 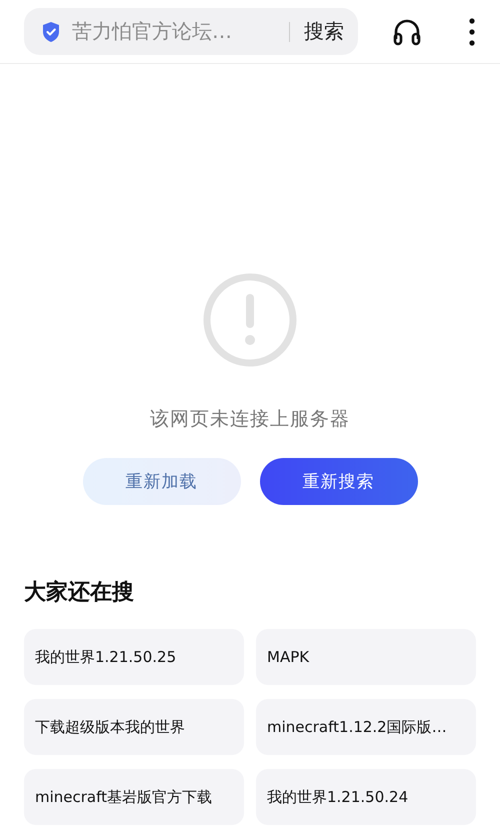 What do you see at coordinates (134, 797) in the screenshot?
I see `suggestion-chip: minecraft基岩版官方下载` at bounding box center [134, 797].